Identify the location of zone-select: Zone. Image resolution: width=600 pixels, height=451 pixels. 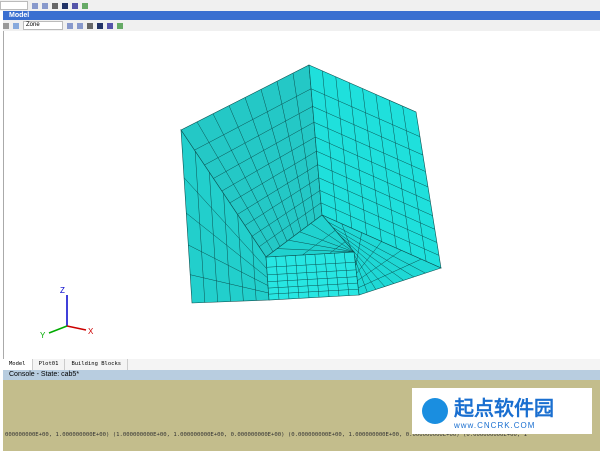
(43, 25).